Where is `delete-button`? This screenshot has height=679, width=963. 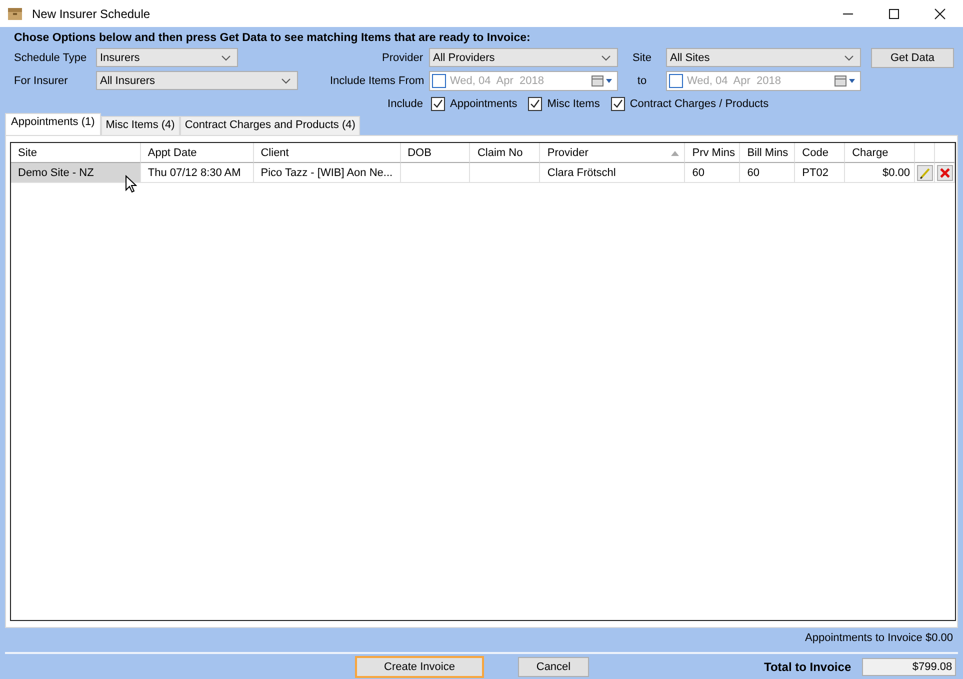
delete-button is located at coordinates (944, 172).